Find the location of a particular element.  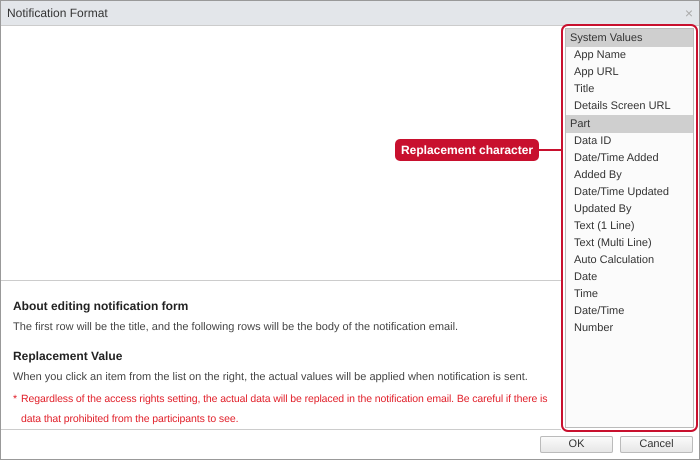

list-item: Updated By is located at coordinates (629, 209).